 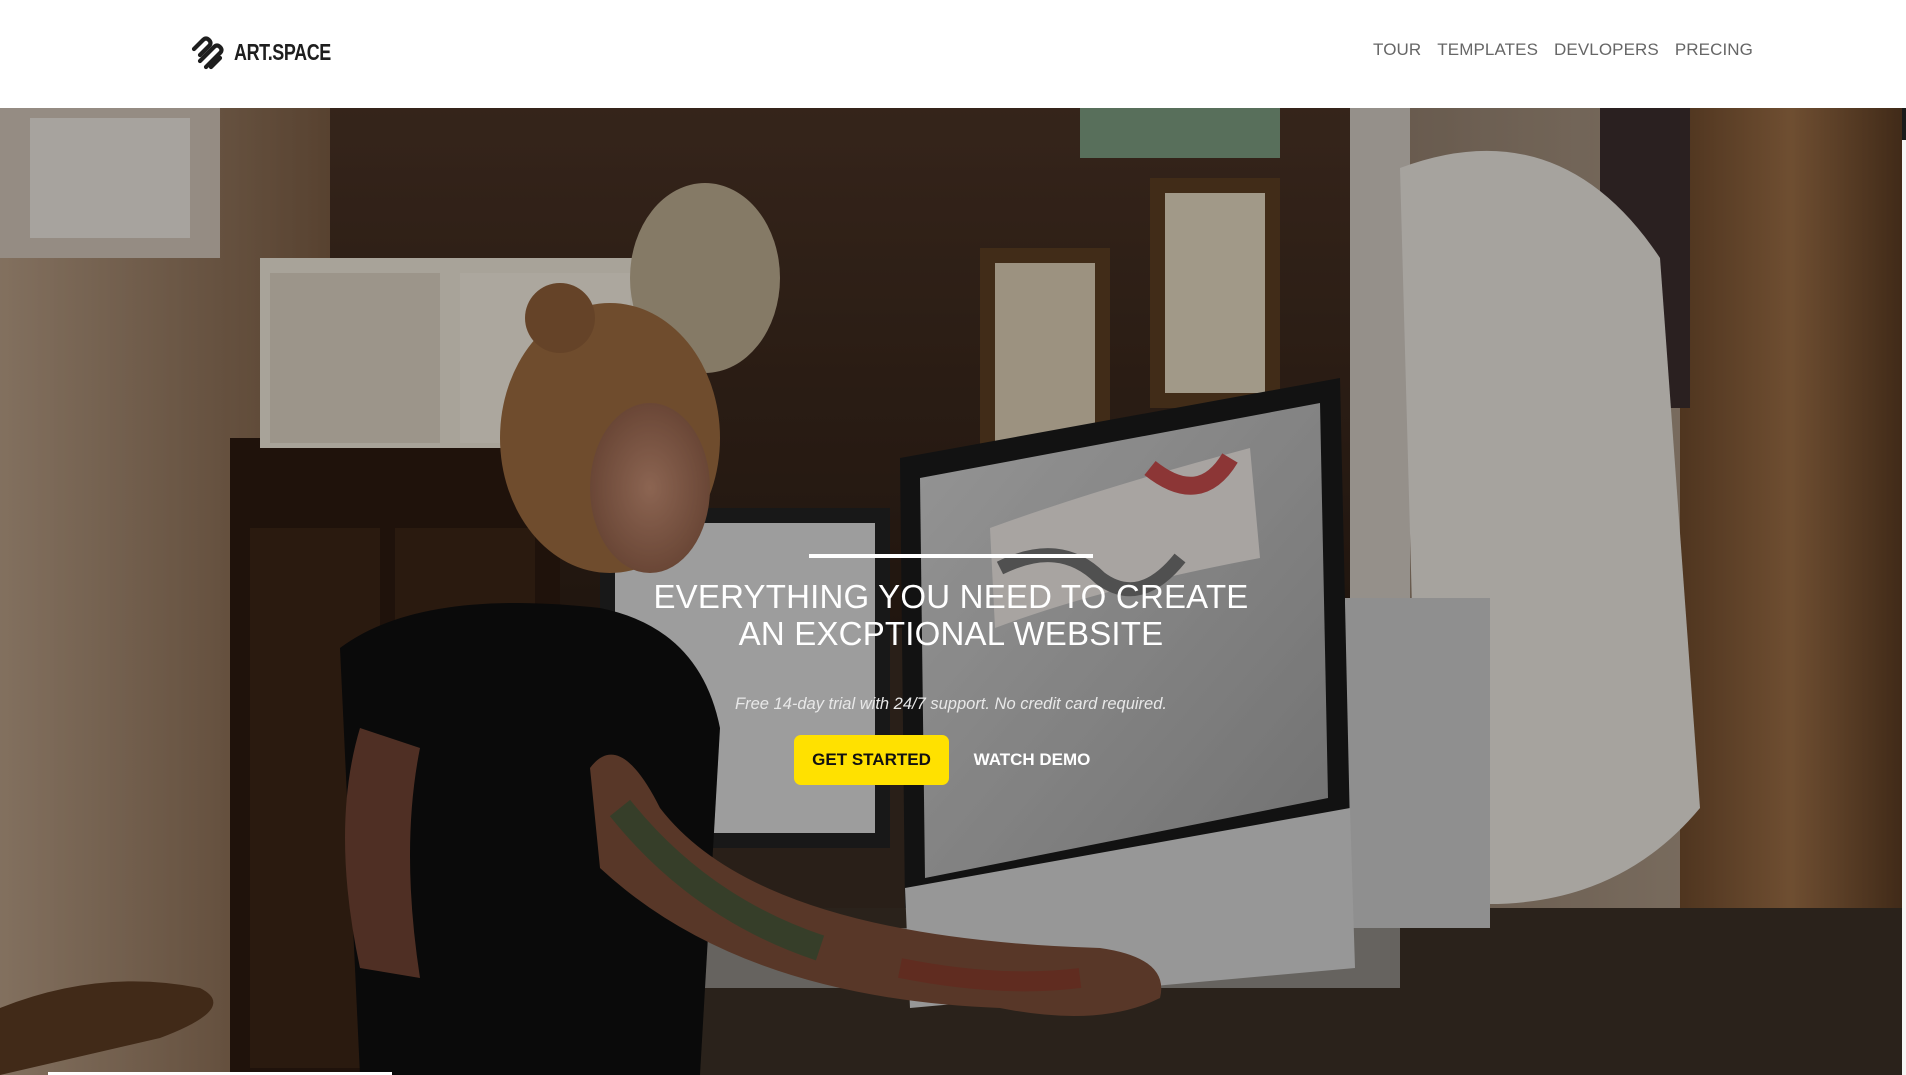 I want to click on nav-link-pricing: PRECING, so click(x=1714, y=50).